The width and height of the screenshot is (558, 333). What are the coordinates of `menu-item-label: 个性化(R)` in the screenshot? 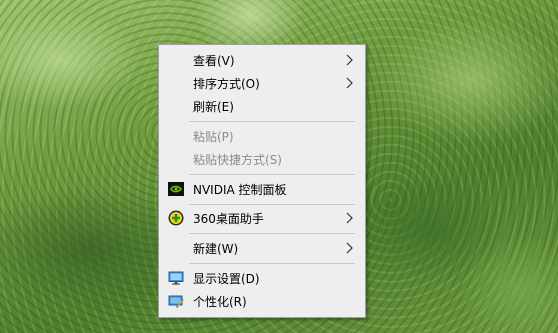 It's located at (220, 301).